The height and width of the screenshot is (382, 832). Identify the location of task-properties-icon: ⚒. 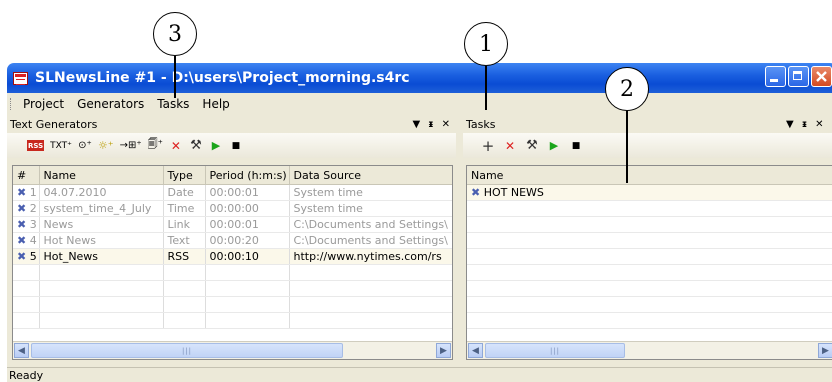
(532, 146).